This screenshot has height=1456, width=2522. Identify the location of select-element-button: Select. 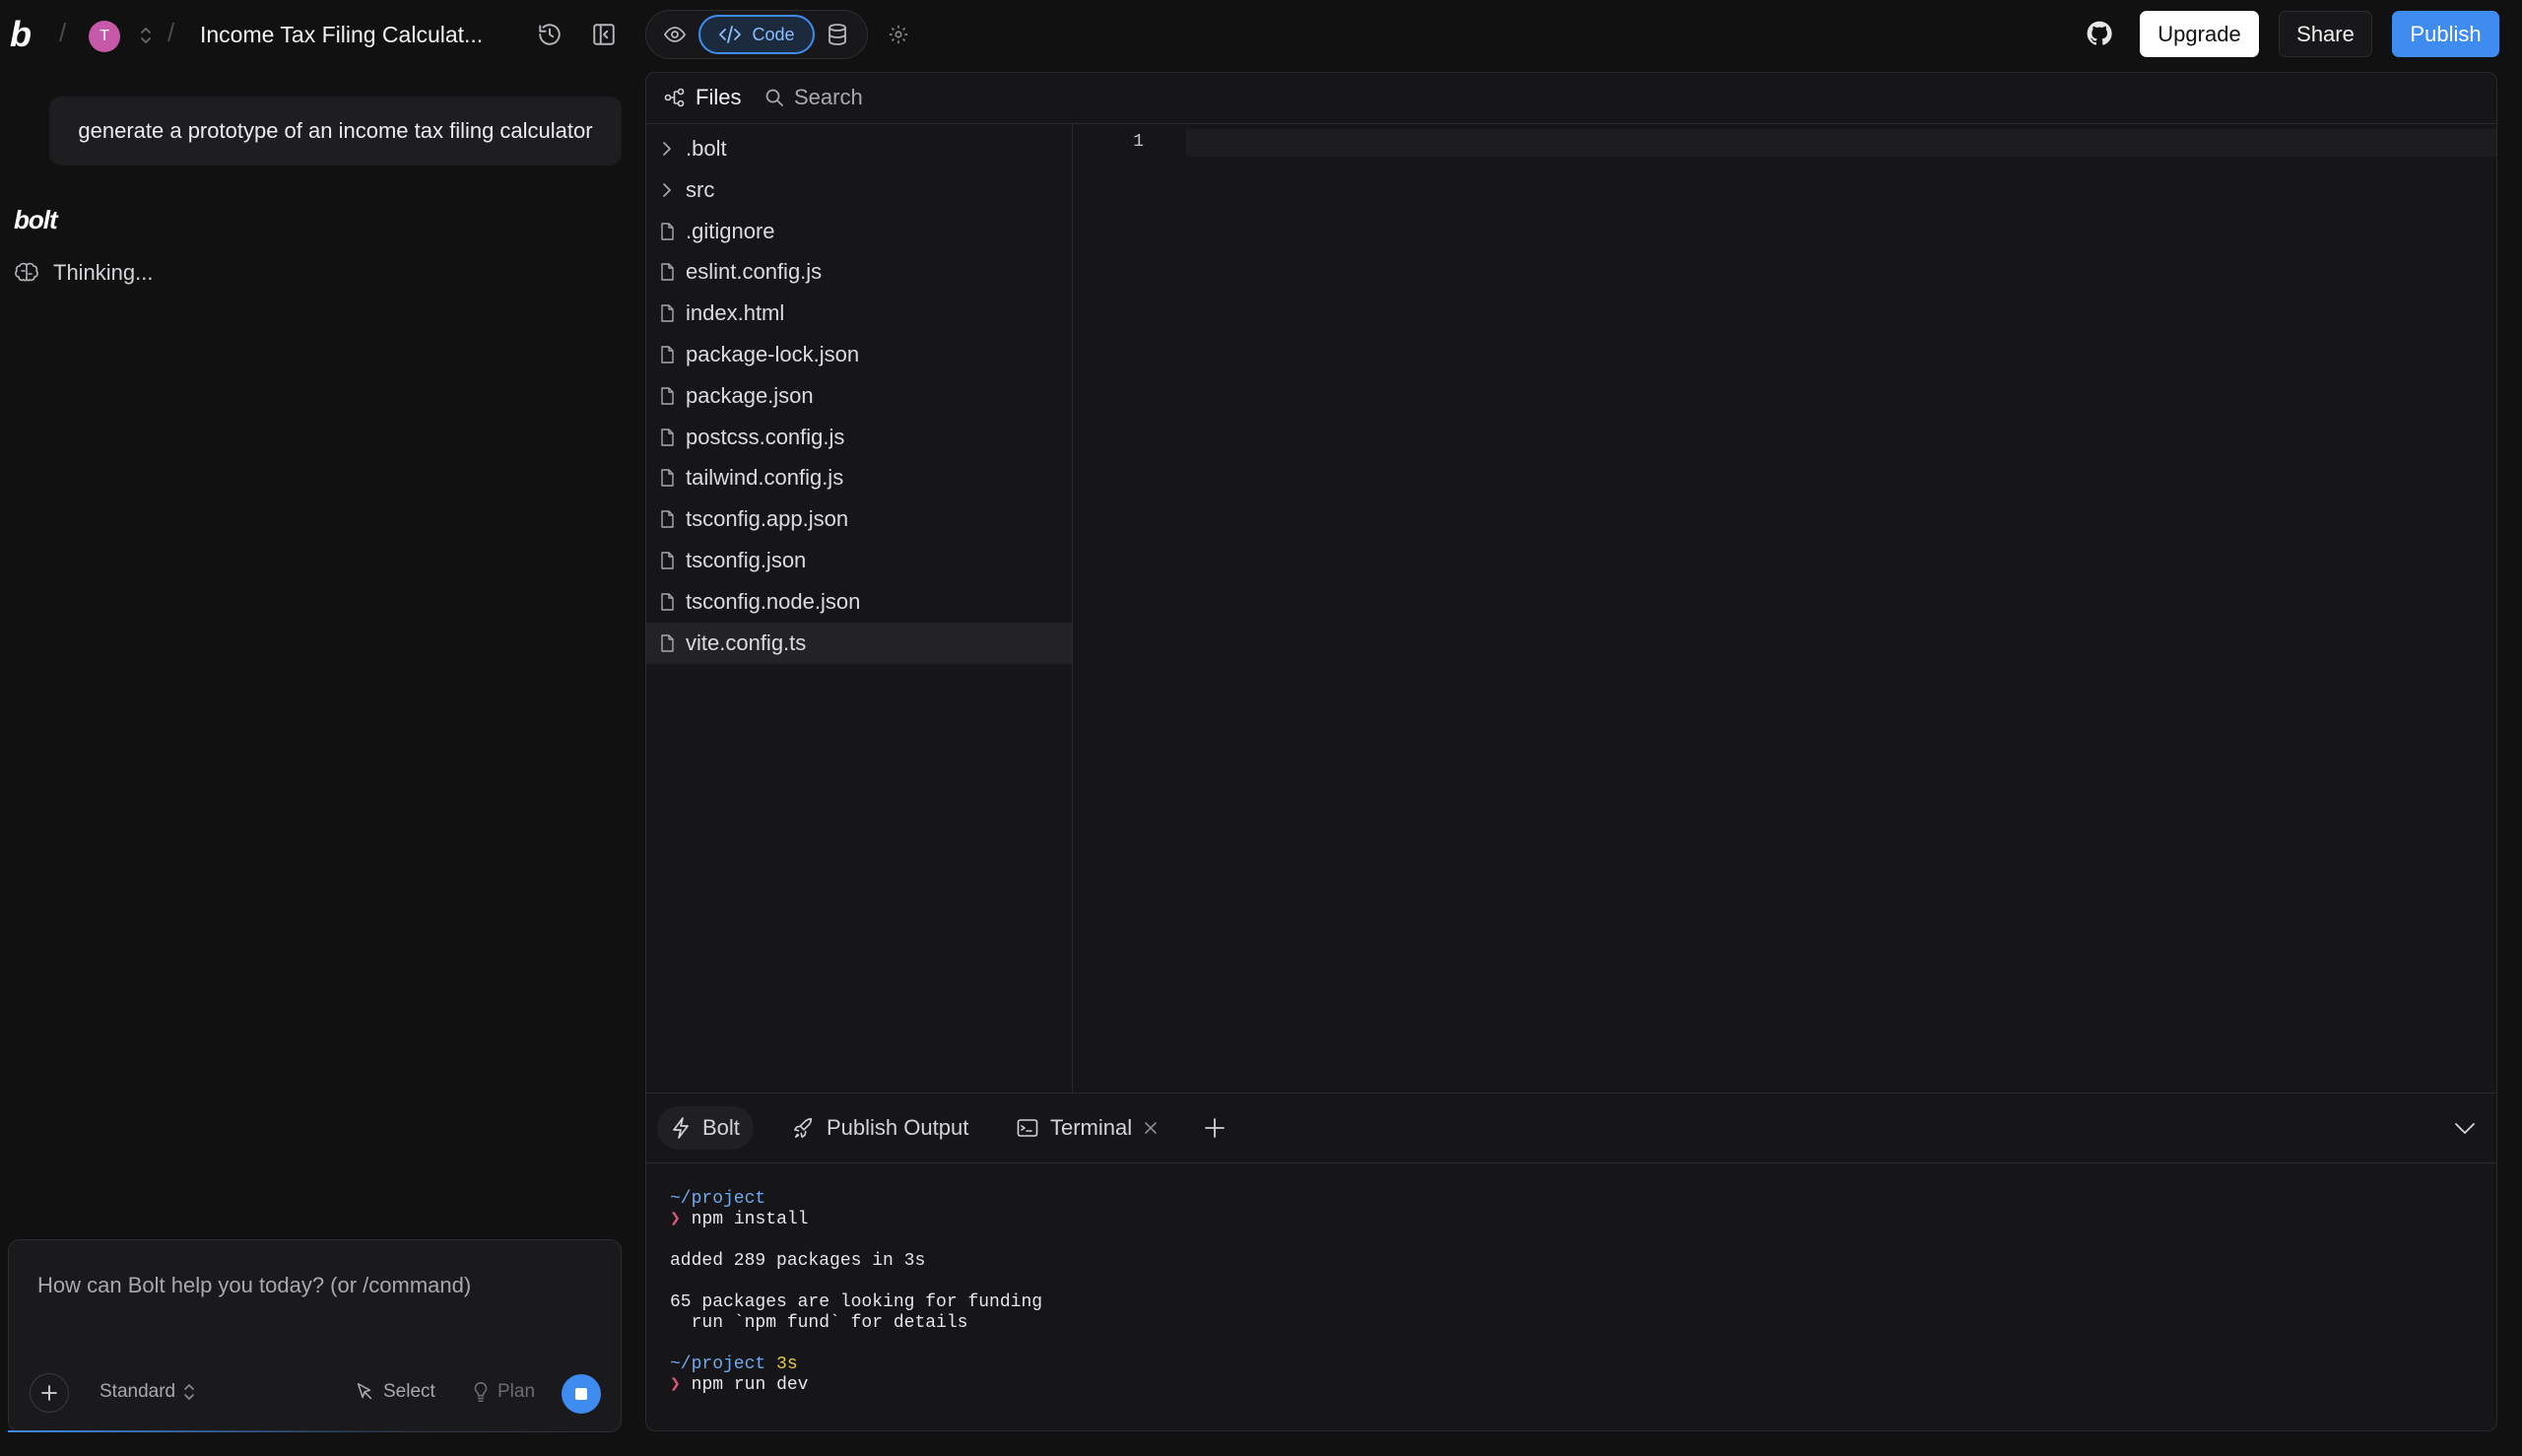
(394, 1392).